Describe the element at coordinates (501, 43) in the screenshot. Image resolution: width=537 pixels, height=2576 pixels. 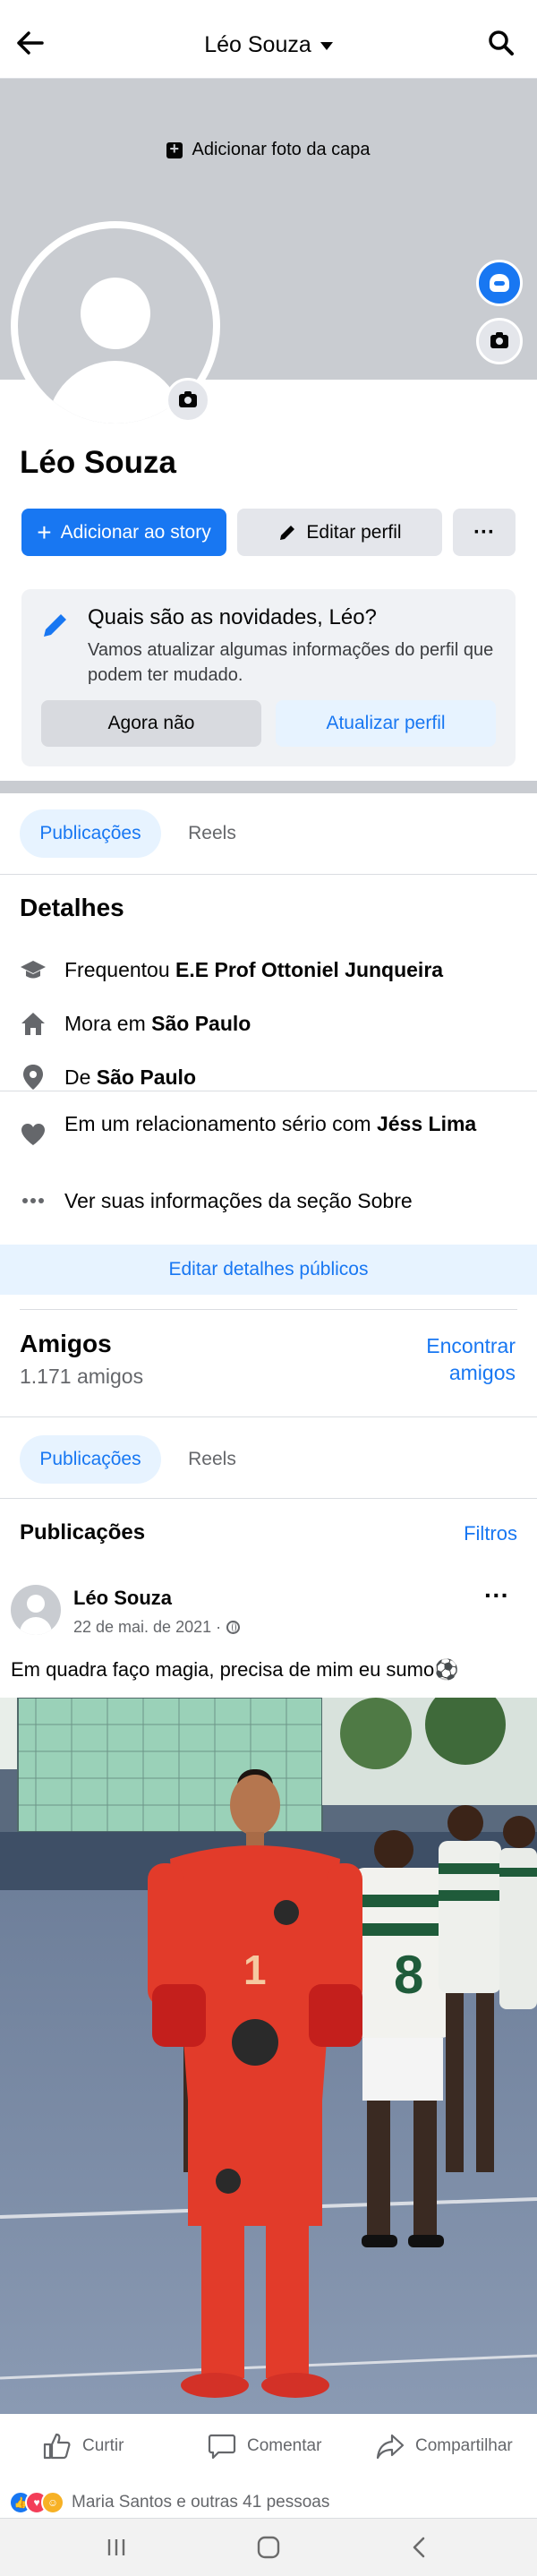
I see `search-icon` at that location.